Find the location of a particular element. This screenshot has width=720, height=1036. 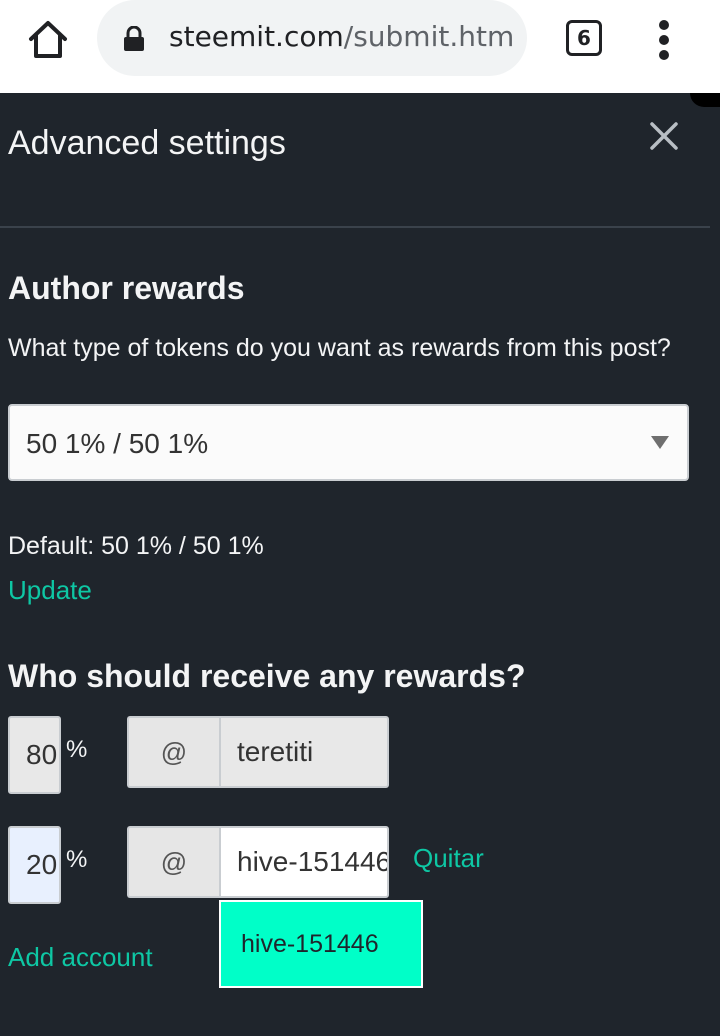

reward-type-value: 50 1% / 50 1% is located at coordinates (117, 443).